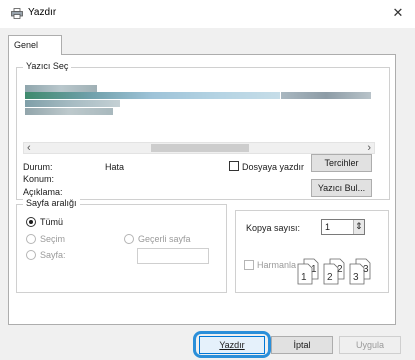 The image size is (415, 360). Describe the element at coordinates (302, 345) in the screenshot. I see `cancel-button: İptal` at that location.